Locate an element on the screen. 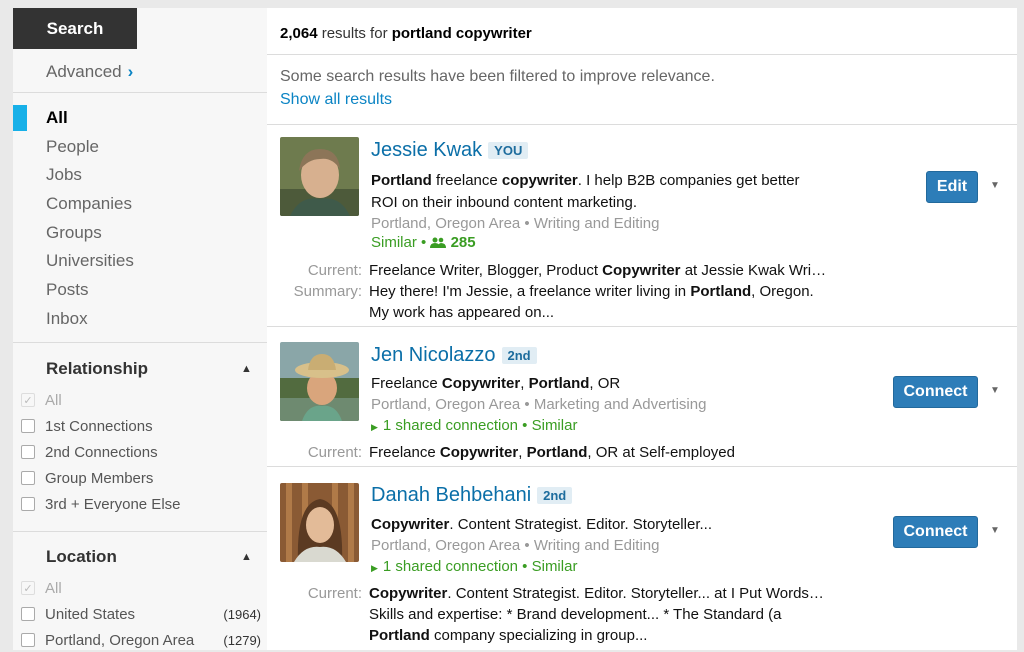  nav-item-inbox: Inbox is located at coordinates (140, 319).